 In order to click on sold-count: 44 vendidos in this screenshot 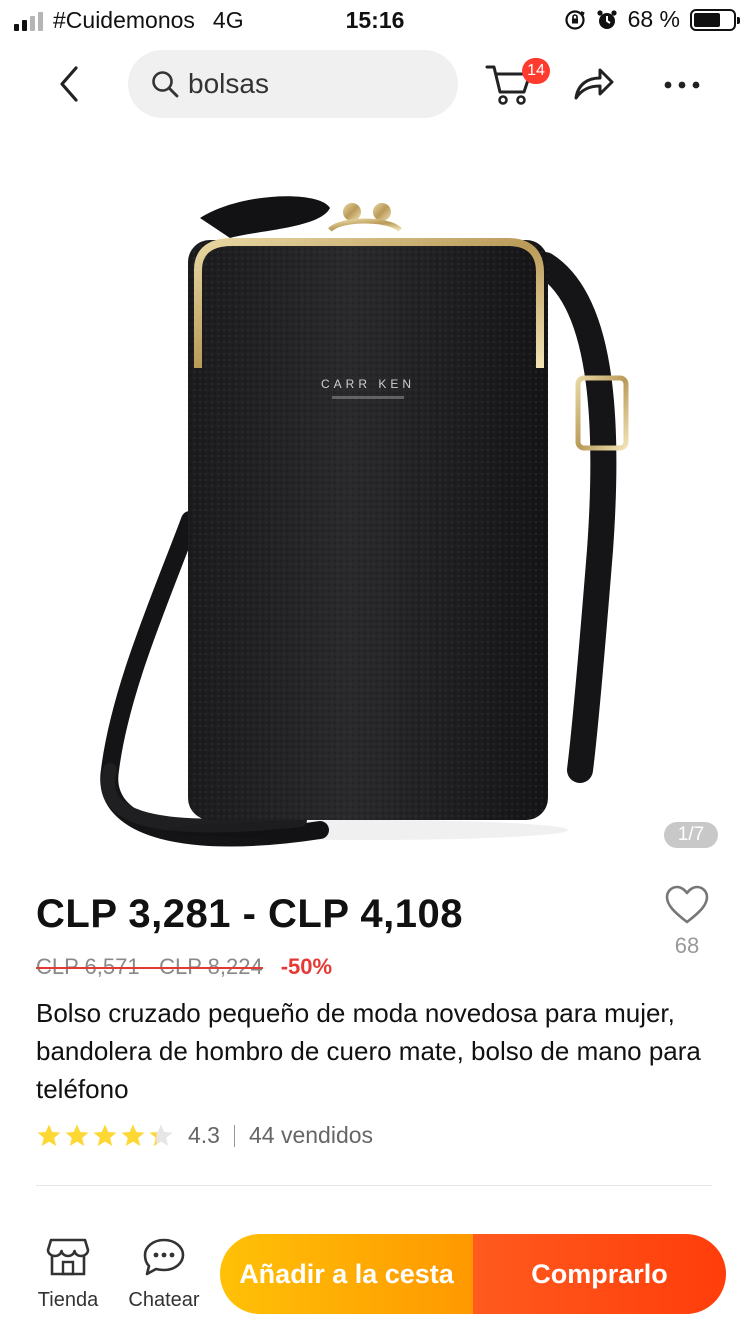, I will do `click(311, 1135)`.